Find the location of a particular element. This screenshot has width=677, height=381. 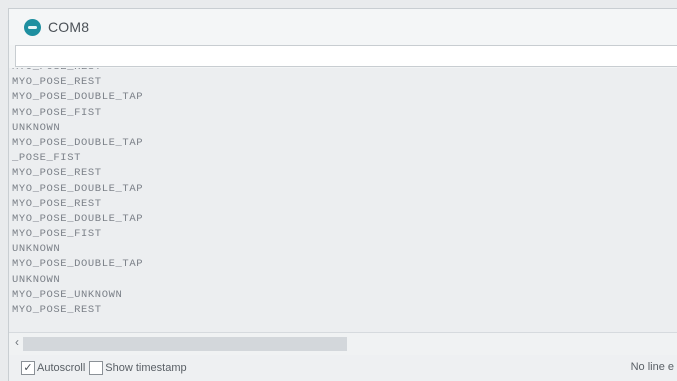

show-timestamp-checkbox is located at coordinates (96, 368).